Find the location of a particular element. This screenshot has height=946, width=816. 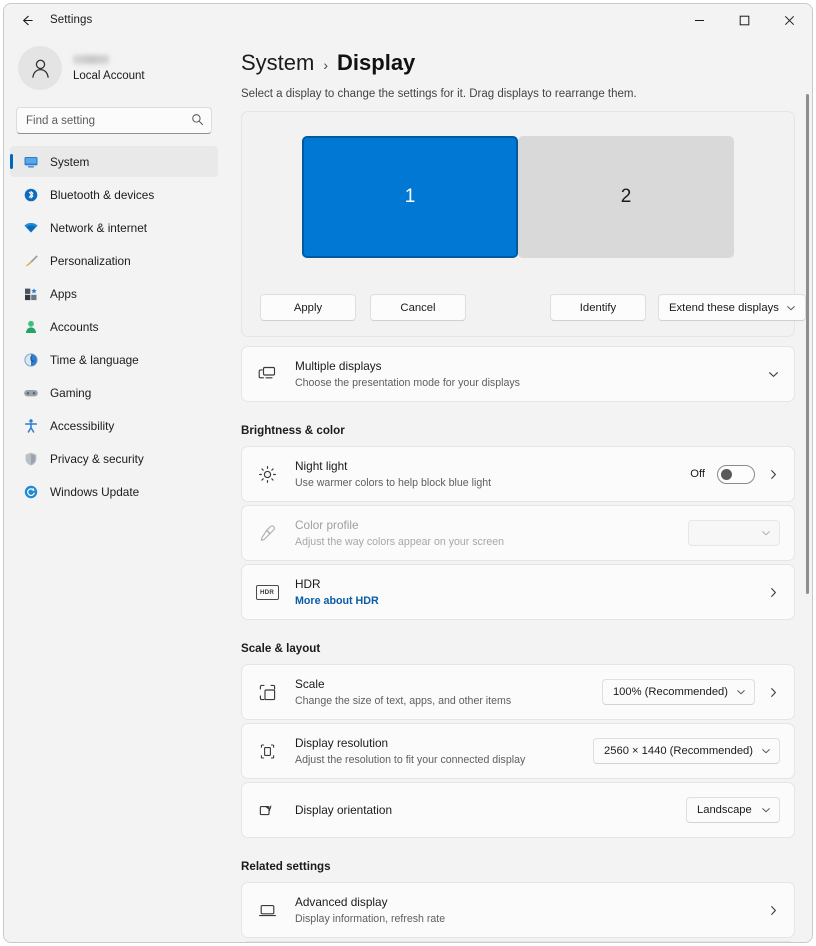

back-button is located at coordinates (27, 20).